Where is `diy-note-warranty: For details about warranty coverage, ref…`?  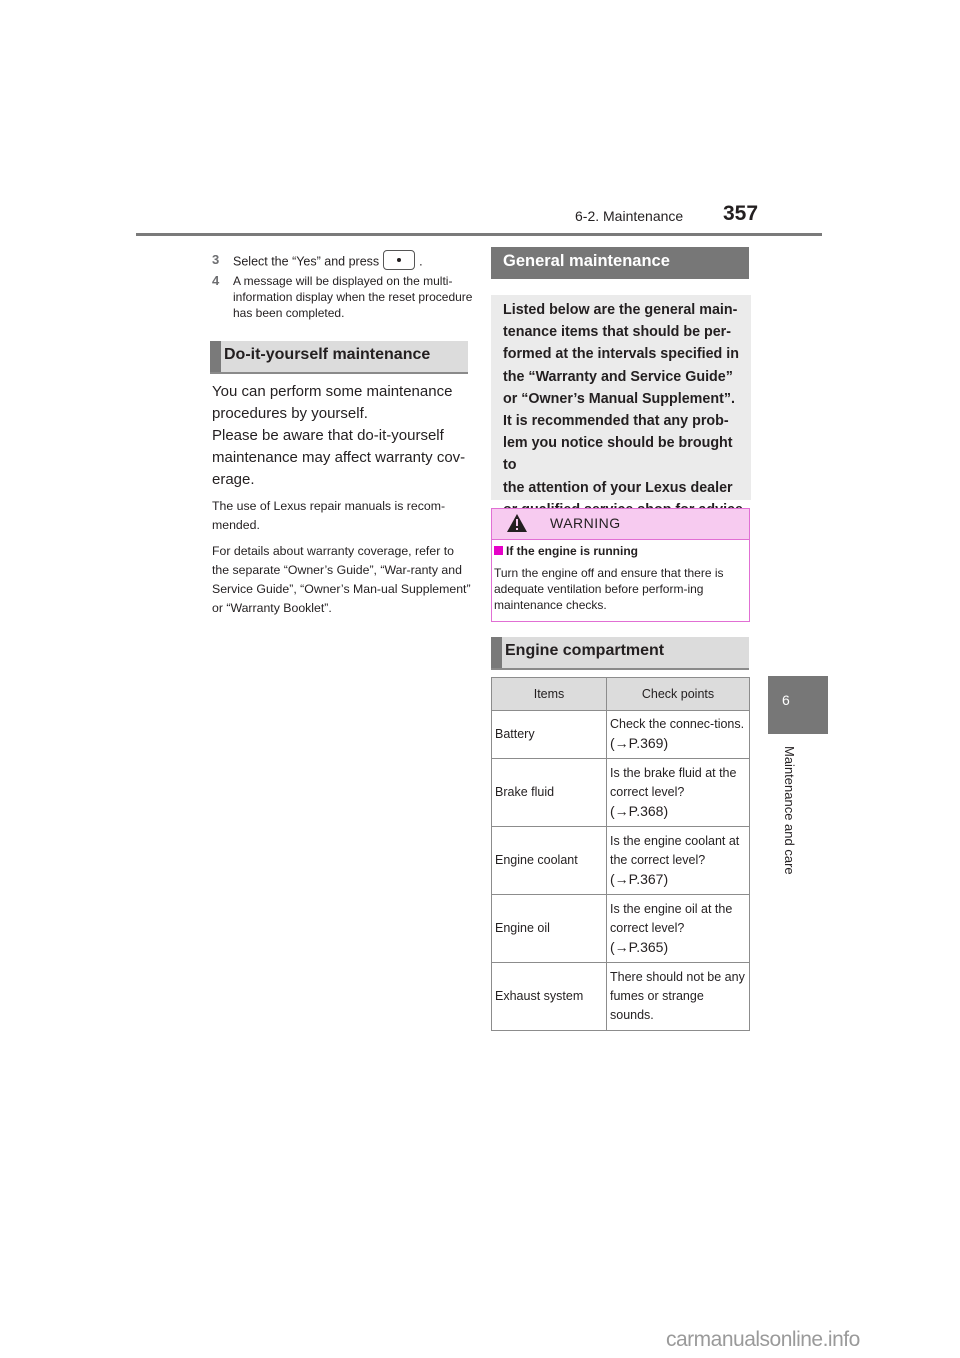 diy-note-warranty: For details about warranty coverage, ref… is located at coordinates (341, 579).